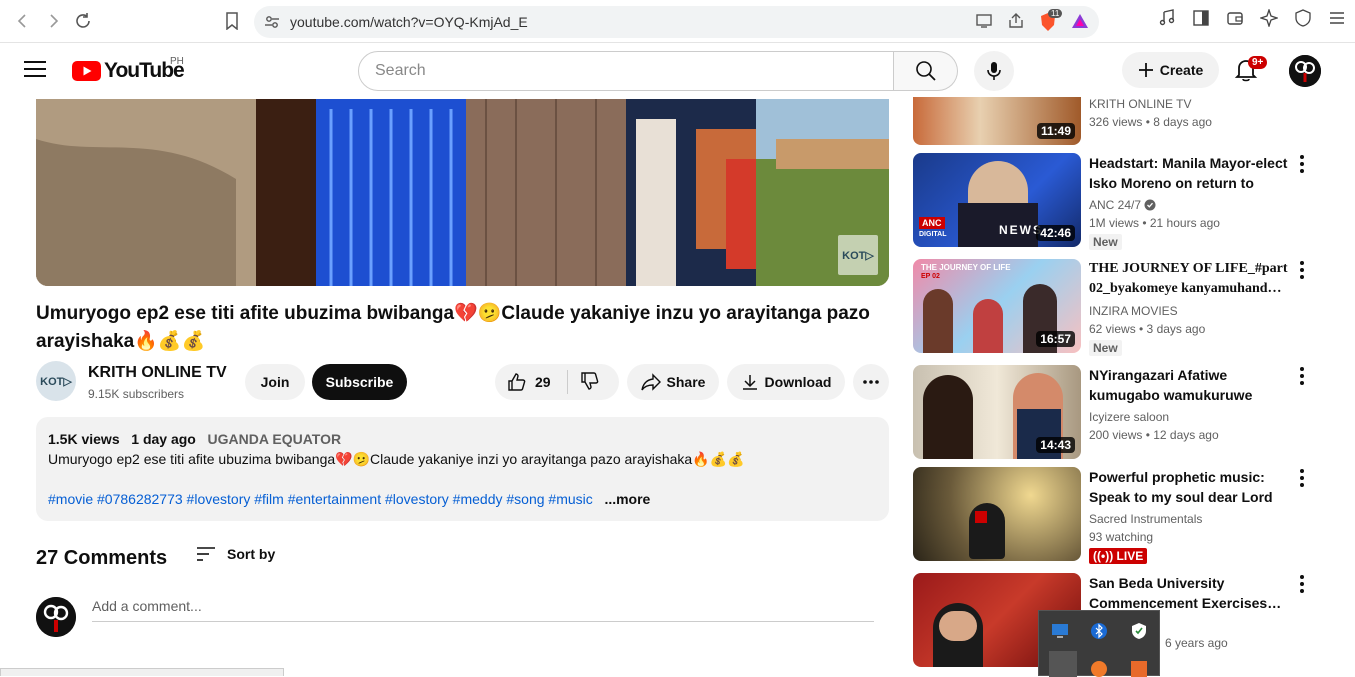  Describe the element at coordinates (966, 267) in the screenshot. I see `thumb-title-text: THE JOURNEY OF LIFE` at that location.